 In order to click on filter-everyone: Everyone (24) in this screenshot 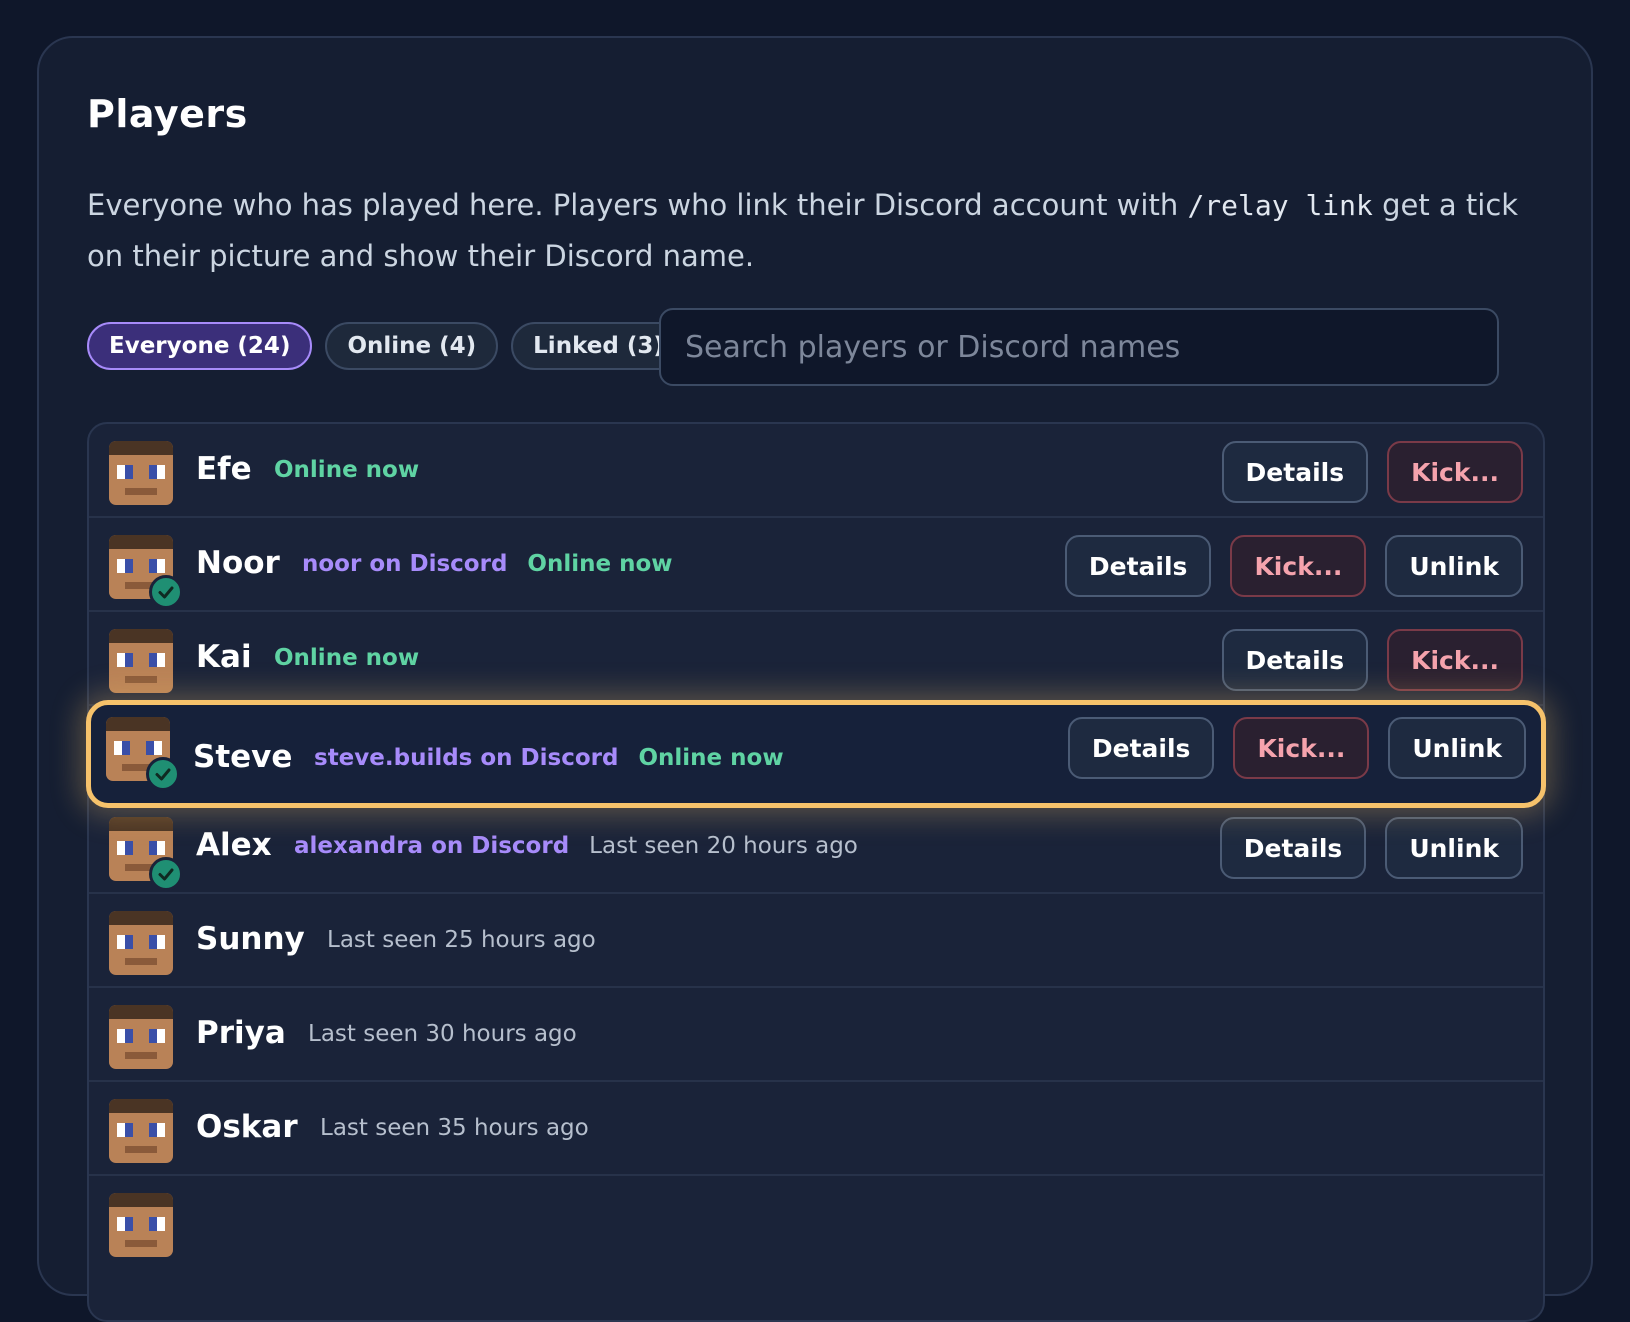, I will do `click(200, 346)`.